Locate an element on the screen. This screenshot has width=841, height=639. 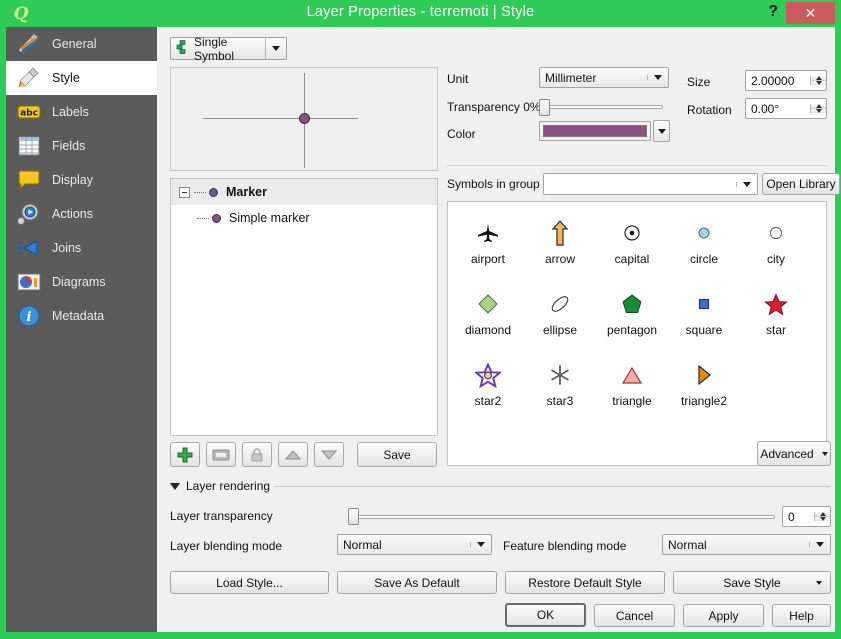
rotation-value: 0.00° is located at coordinates (778, 109).